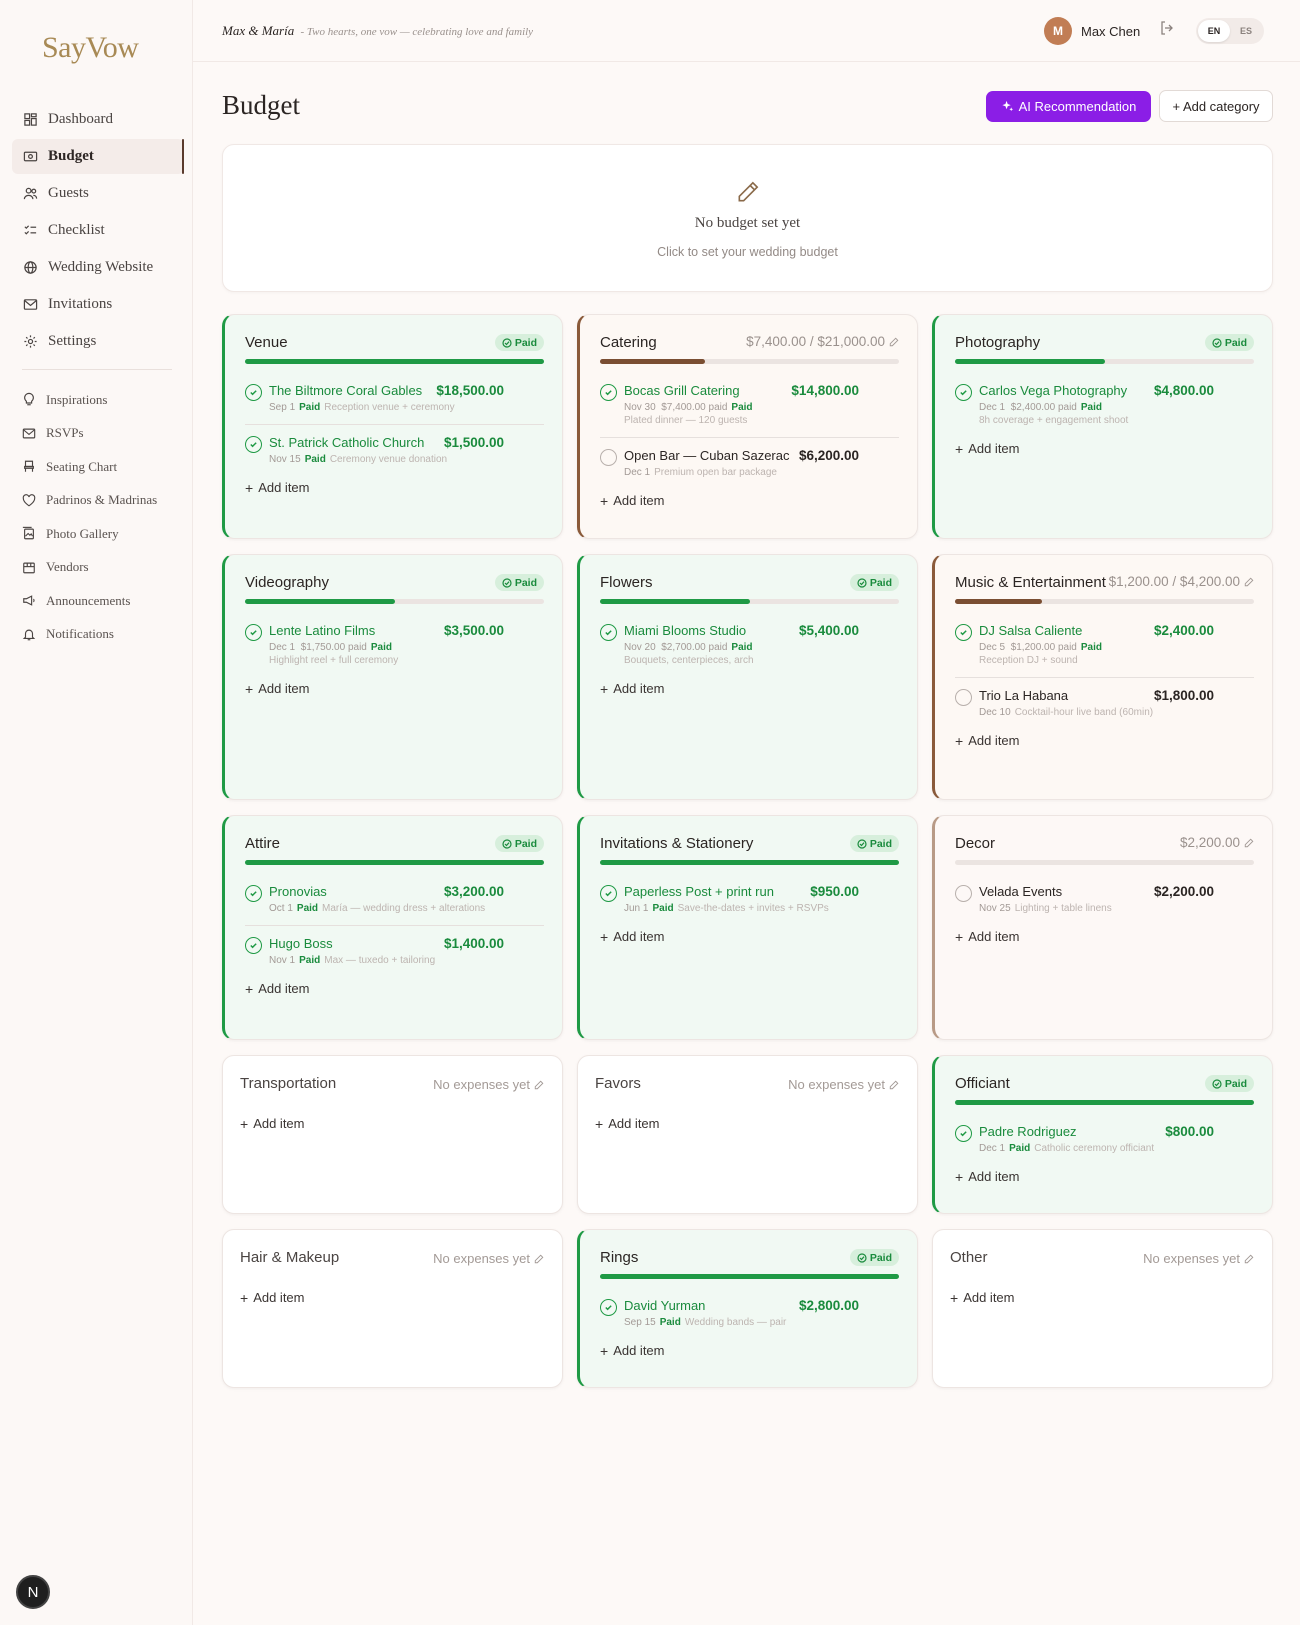 This screenshot has width=1300, height=1625. Describe the element at coordinates (98, 304) in the screenshot. I see `sidebar-item-invitations: Invitations` at that location.